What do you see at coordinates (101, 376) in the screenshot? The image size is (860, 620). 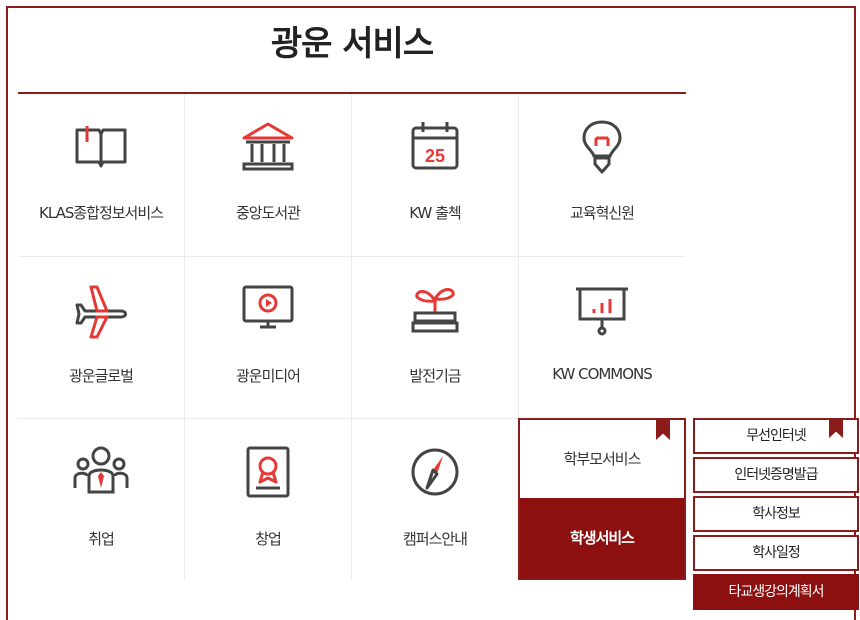 I see `service-label: 광운글로벌` at bounding box center [101, 376].